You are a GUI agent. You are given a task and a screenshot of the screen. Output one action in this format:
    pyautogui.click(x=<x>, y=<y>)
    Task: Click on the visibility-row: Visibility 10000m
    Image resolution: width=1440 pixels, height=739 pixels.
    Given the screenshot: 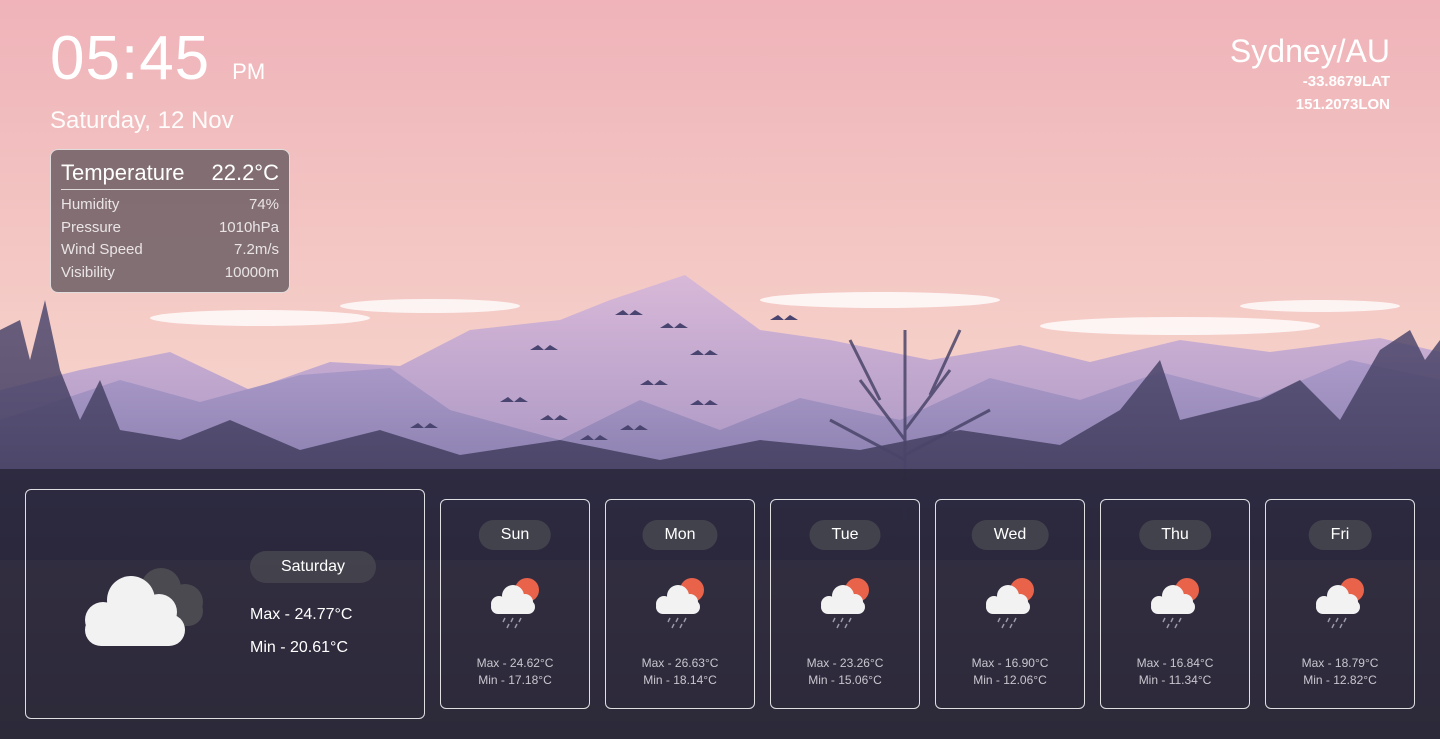 What is the action you would take?
    pyautogui.click(x=170, y=273)
    